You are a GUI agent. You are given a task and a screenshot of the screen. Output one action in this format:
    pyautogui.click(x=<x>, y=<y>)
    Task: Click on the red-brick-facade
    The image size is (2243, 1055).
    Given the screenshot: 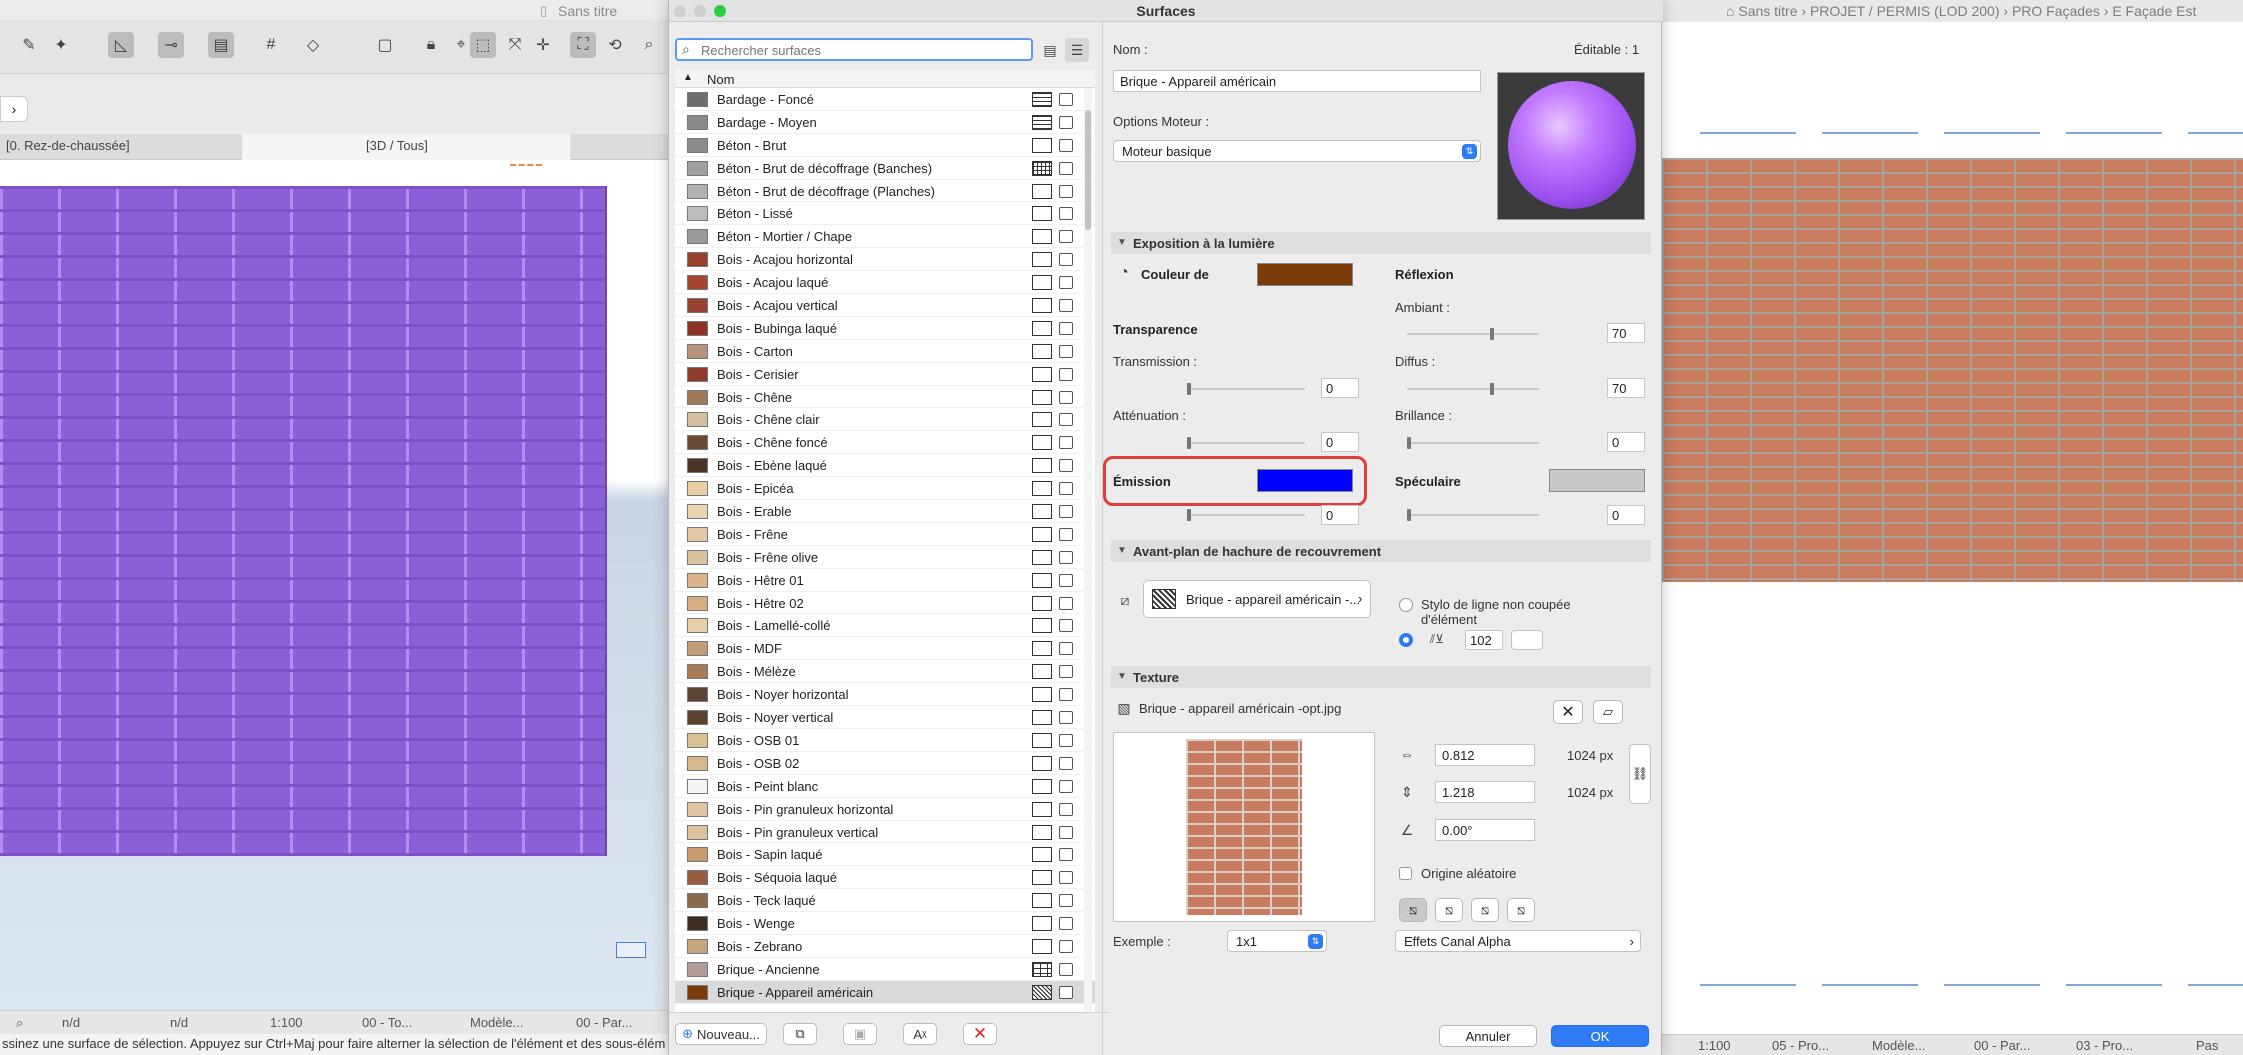 What is the action you would take?
    pyautogui.click(x=1952, y=370)
    